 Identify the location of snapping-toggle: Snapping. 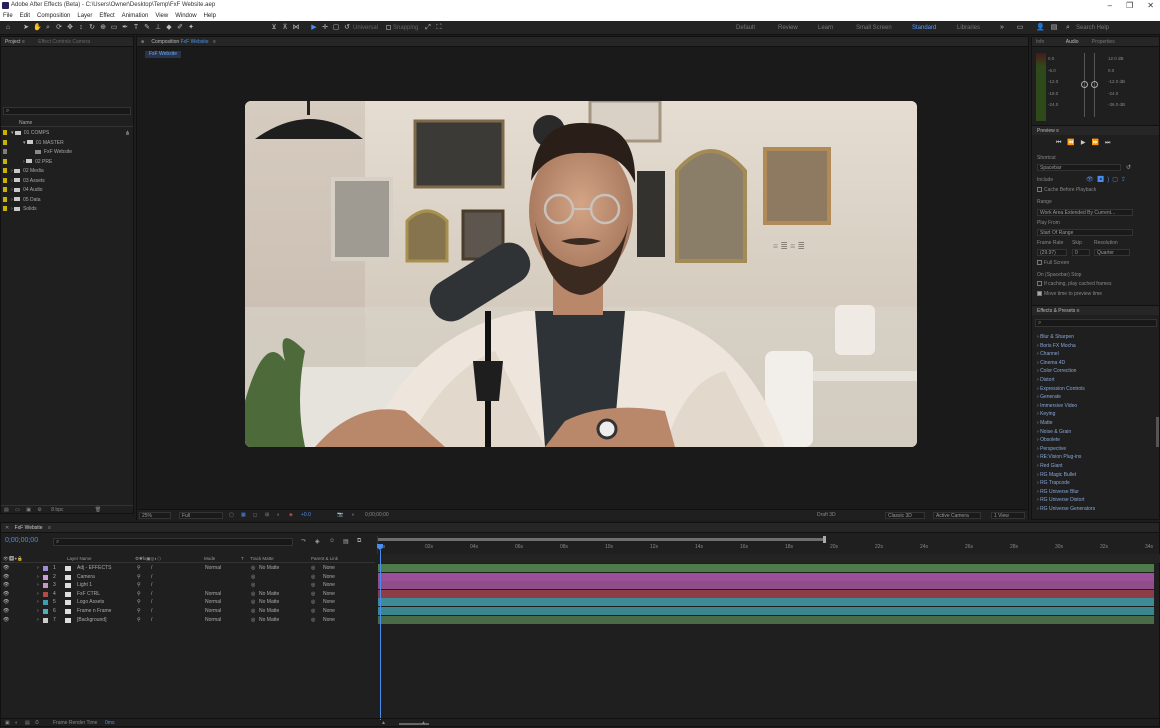
(402, 28).